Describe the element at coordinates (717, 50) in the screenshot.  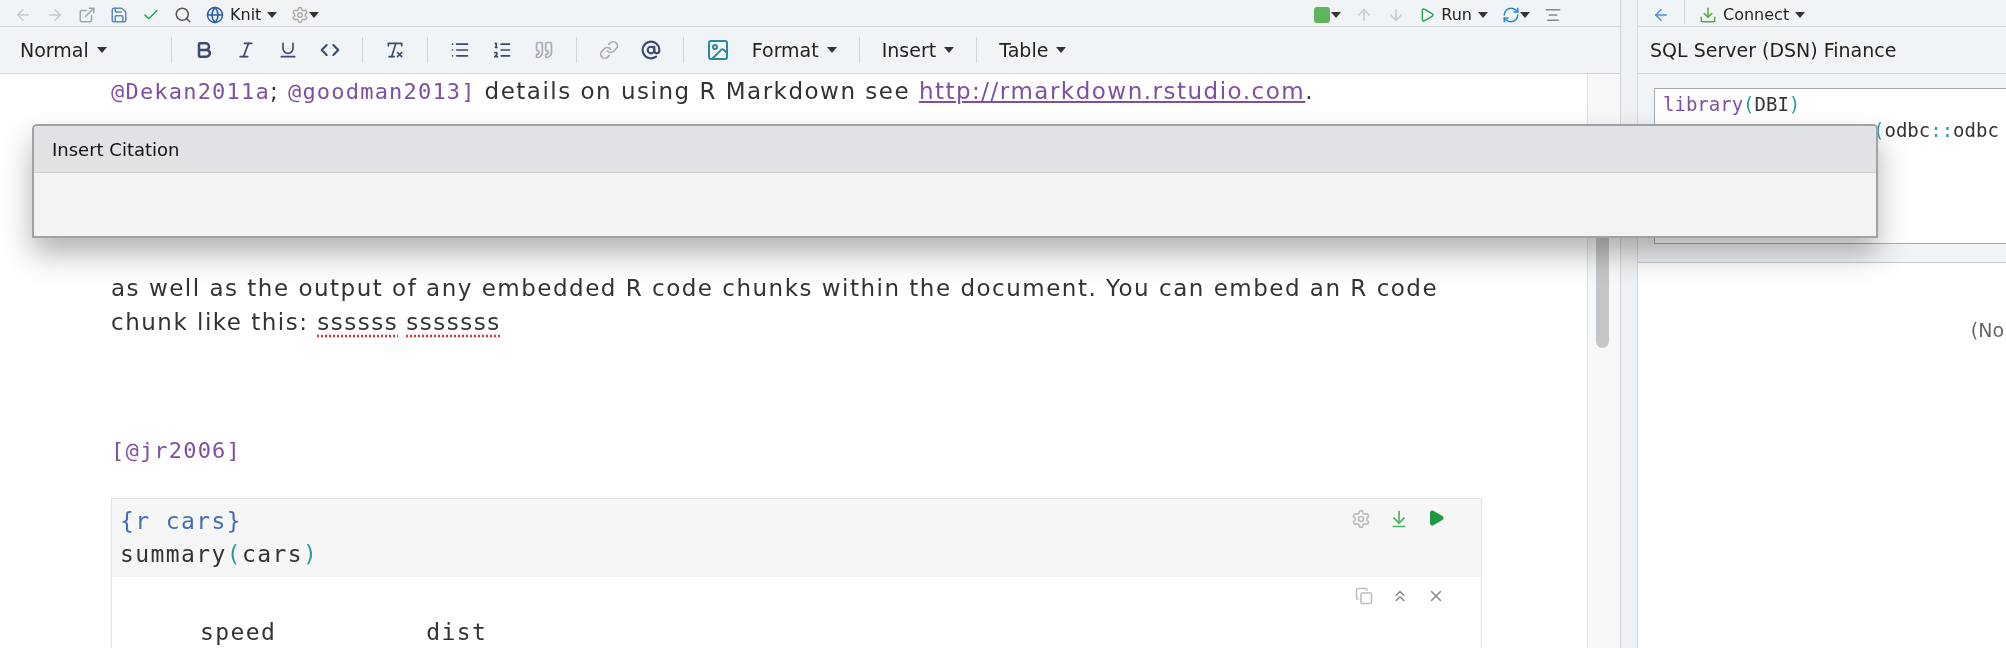
I see `image-button` at that location.